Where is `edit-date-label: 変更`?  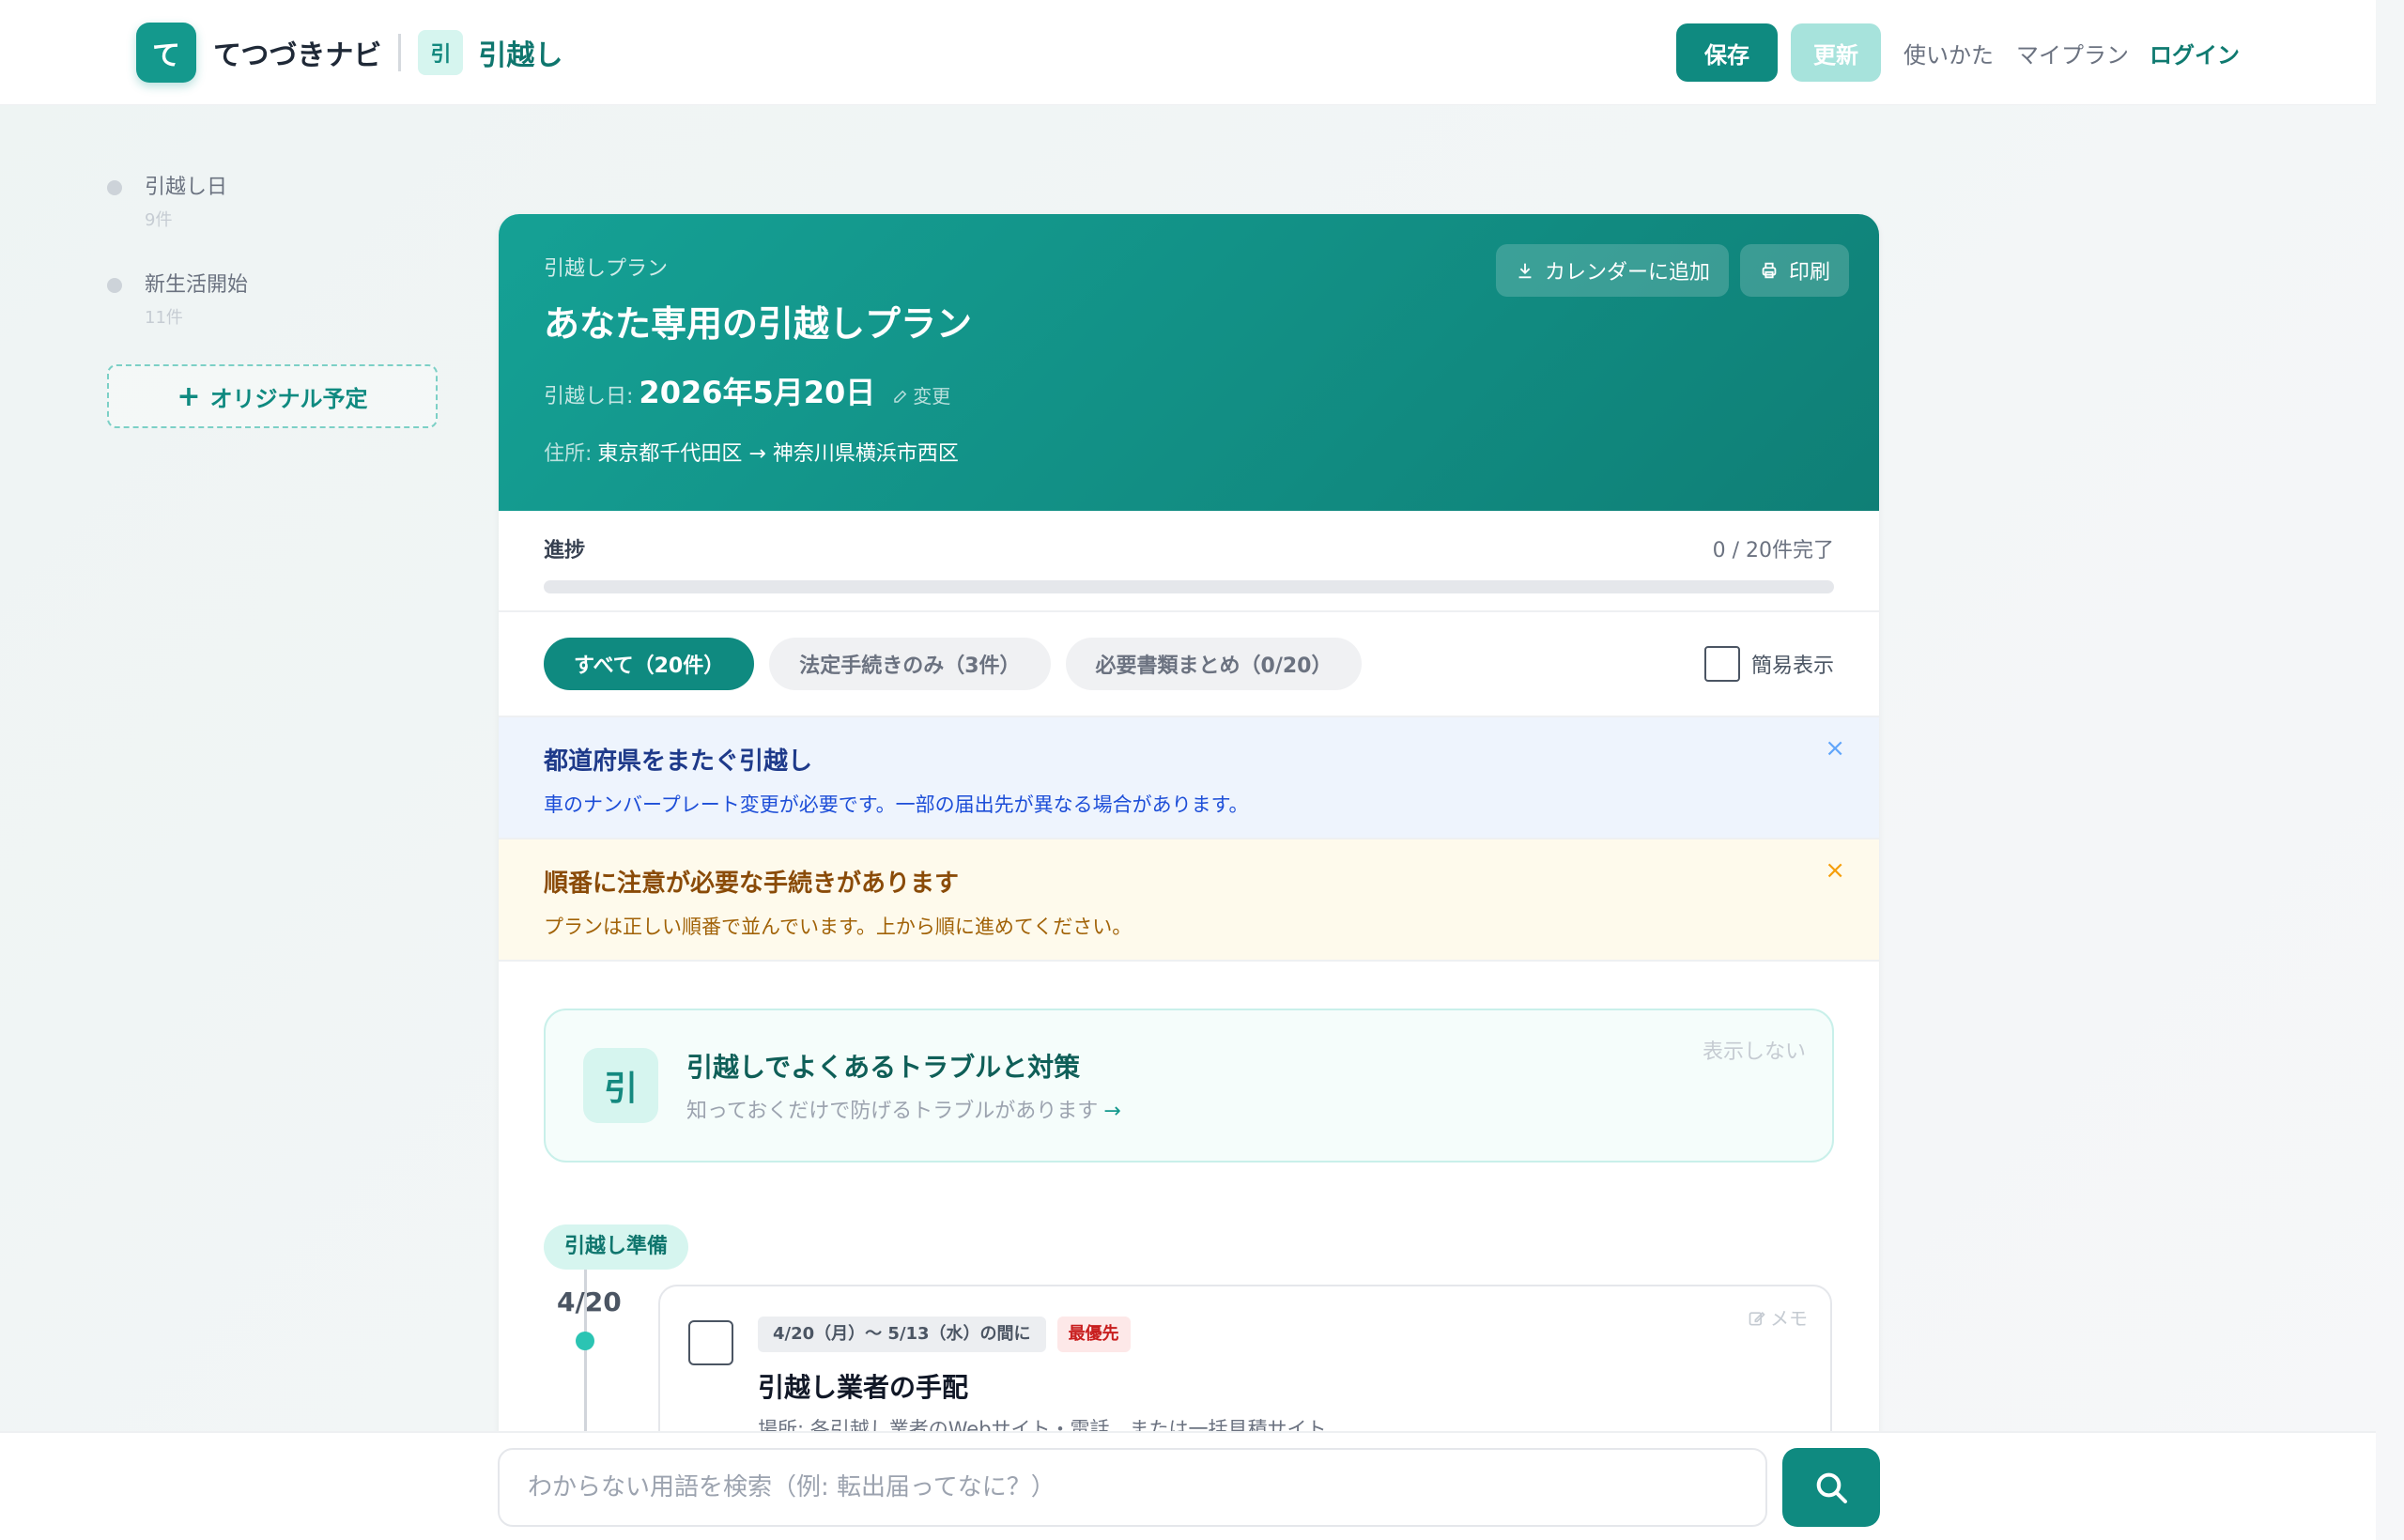
edit-date-label: 変更 is located at coordinates (932, 396).